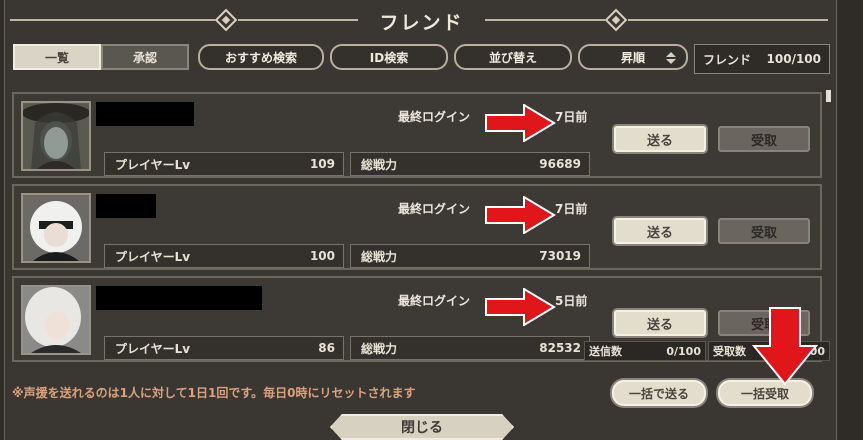 The height and width of the screenshot is (440, 863). I want to click on sent-count-value: 0/100, so click(683, 351).